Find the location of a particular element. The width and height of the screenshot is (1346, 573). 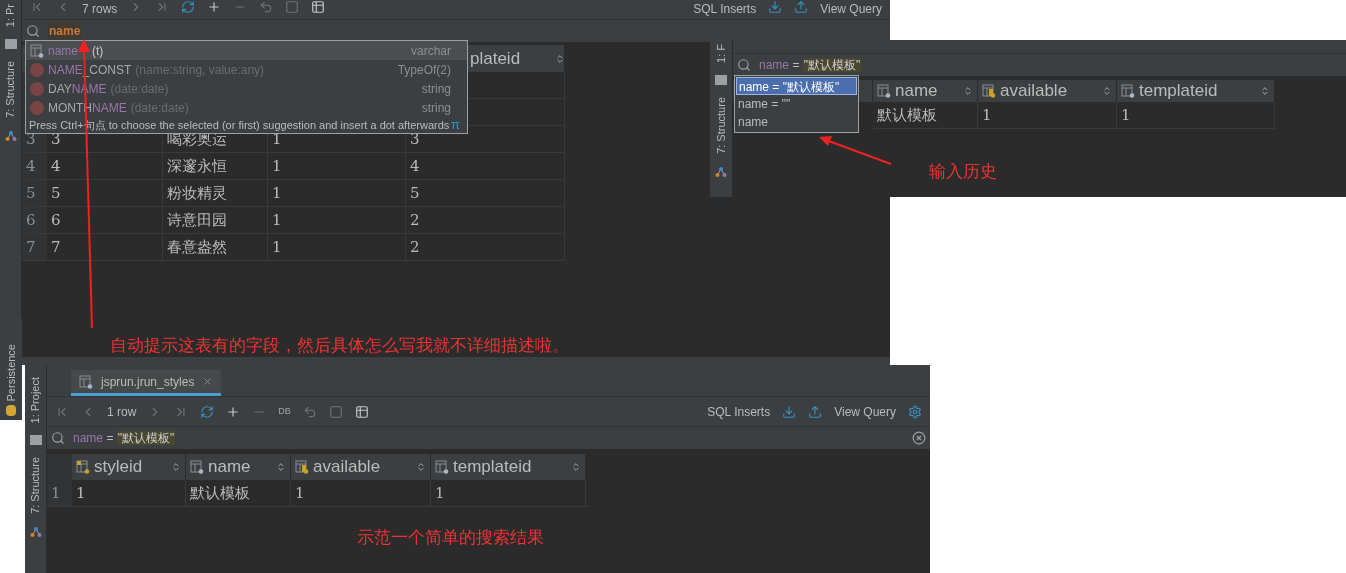

suggestion-item: name (t) varchar is located at coordinates (246, 50).